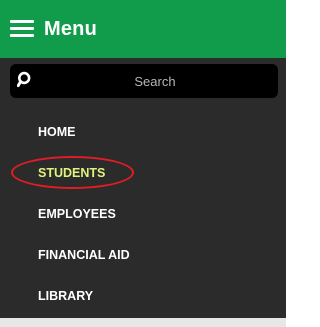 The height and width of the screenshot is (327, 320). What do you see at coordinates (143, 173) in the screenshot?
I see `nav-item-students: STUDENTS` at bounding box center [143, 173].